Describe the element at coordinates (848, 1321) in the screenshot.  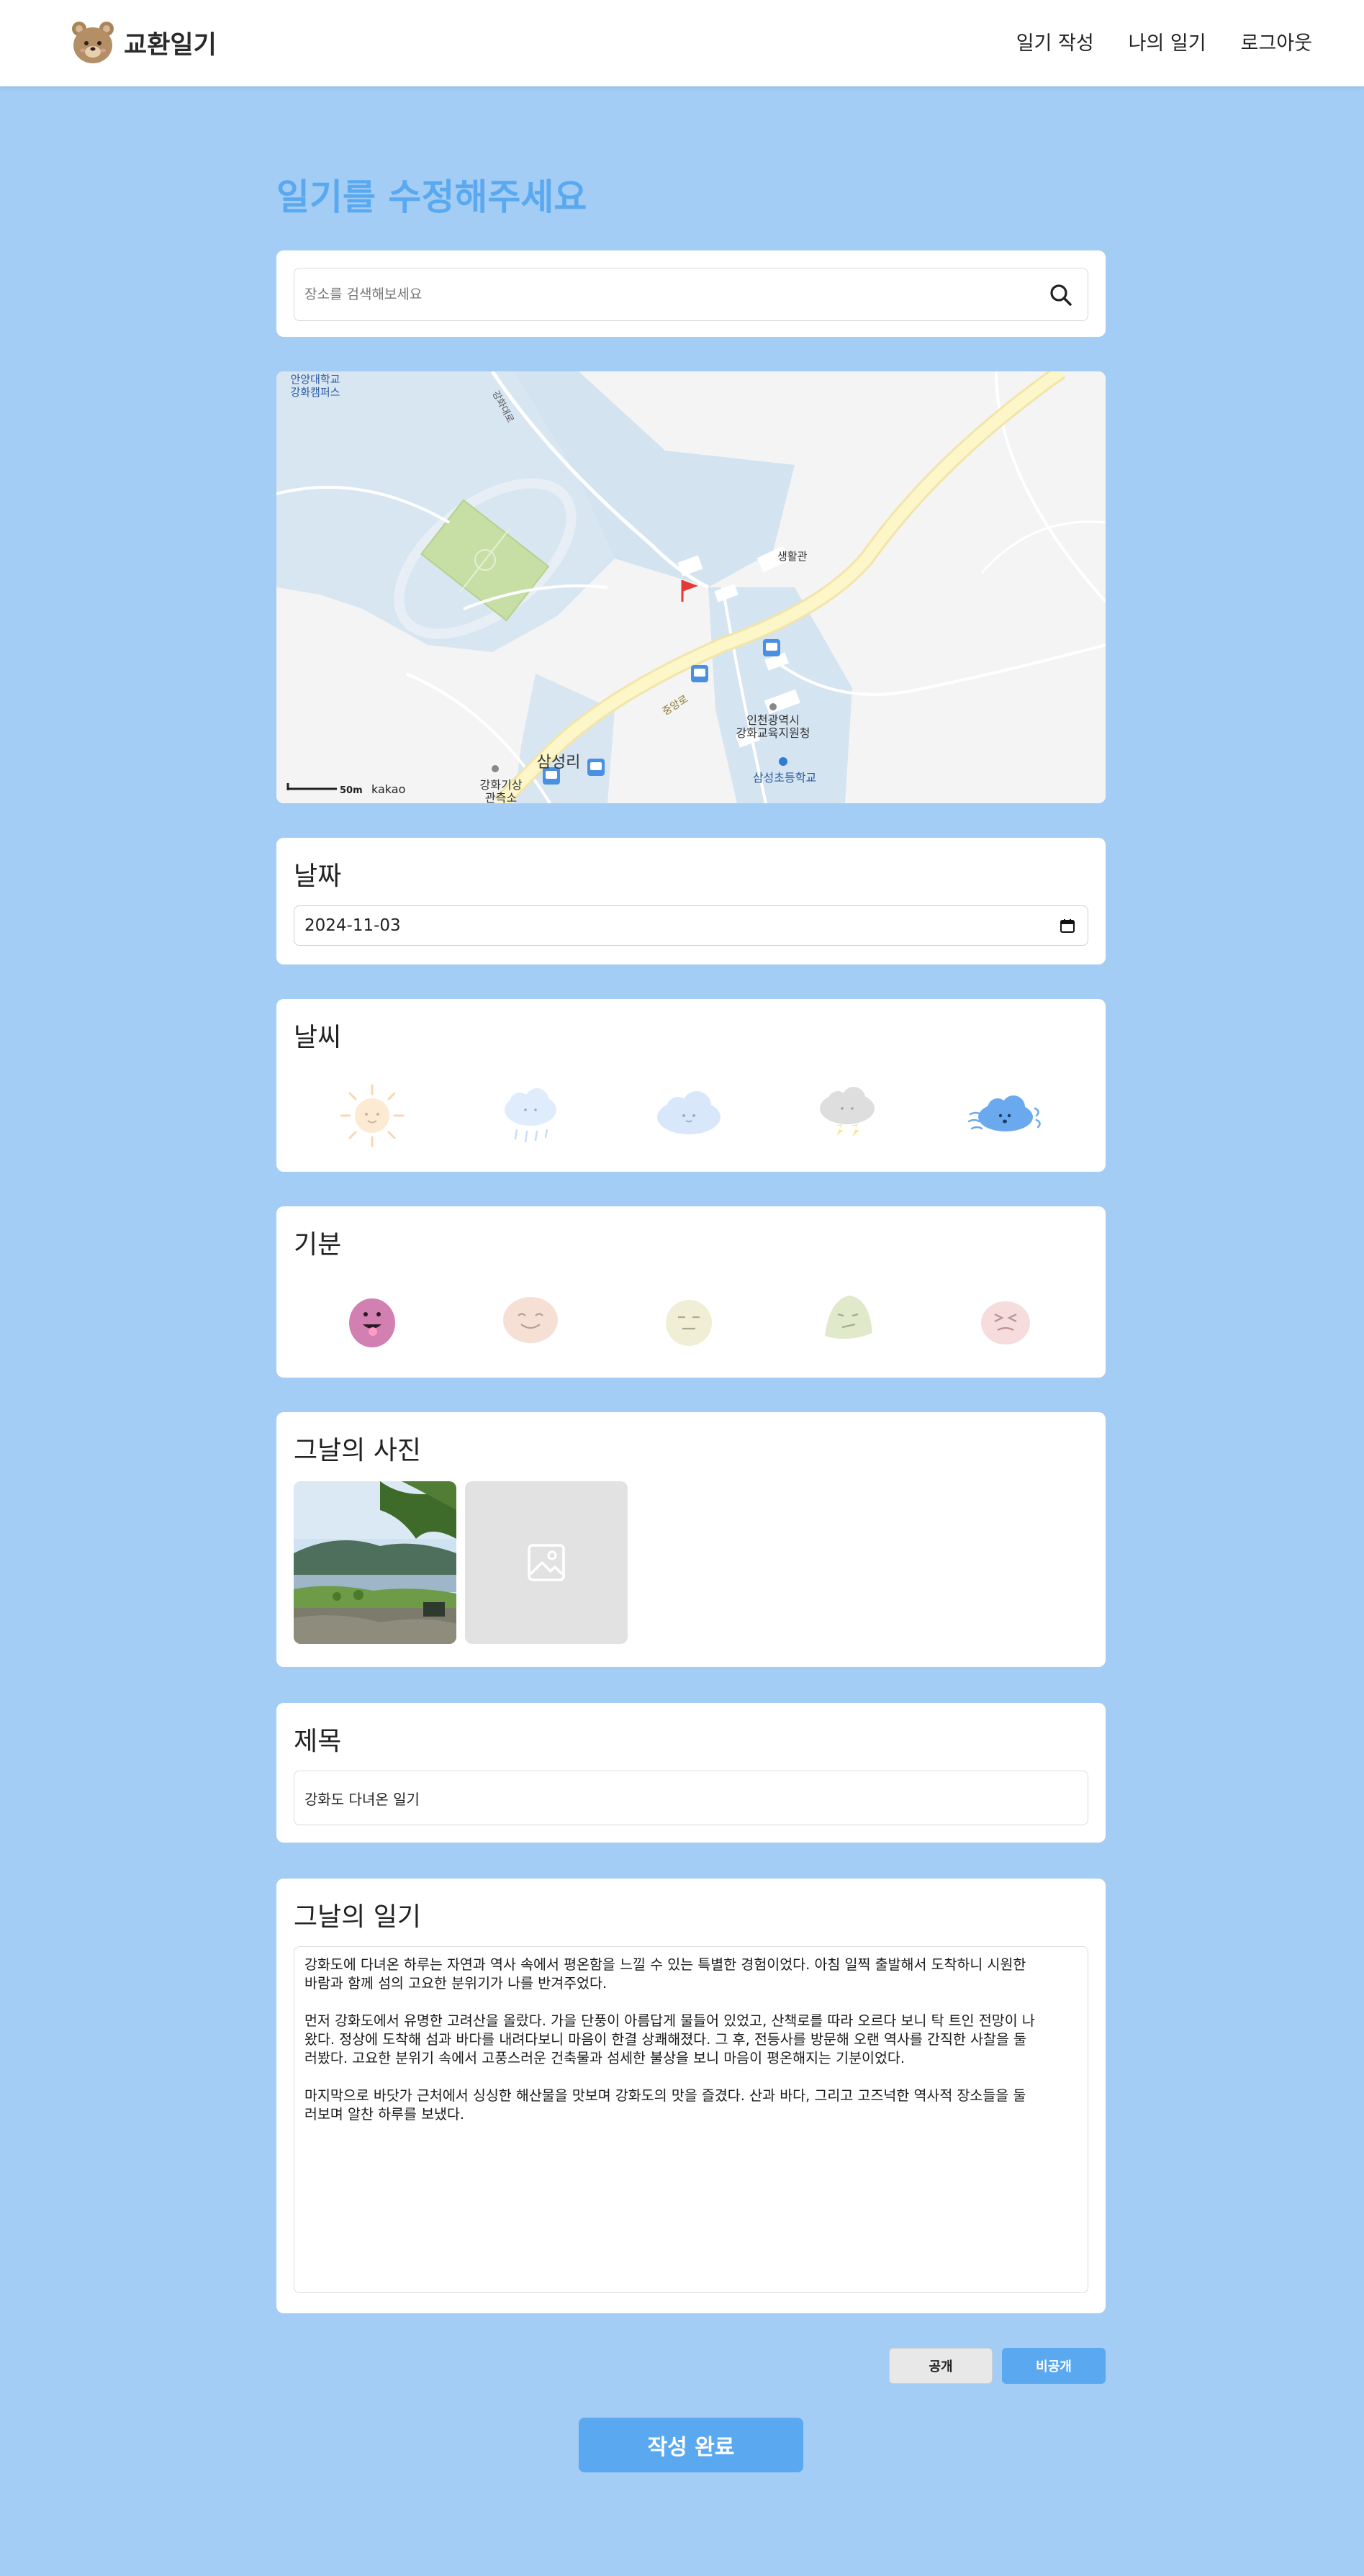
I see `meh-face-icon` at that location.